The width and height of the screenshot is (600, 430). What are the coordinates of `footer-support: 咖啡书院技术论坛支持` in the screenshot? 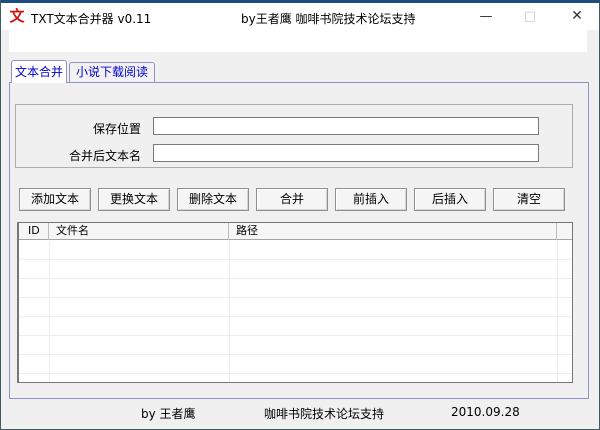 It's located at (324, 414).